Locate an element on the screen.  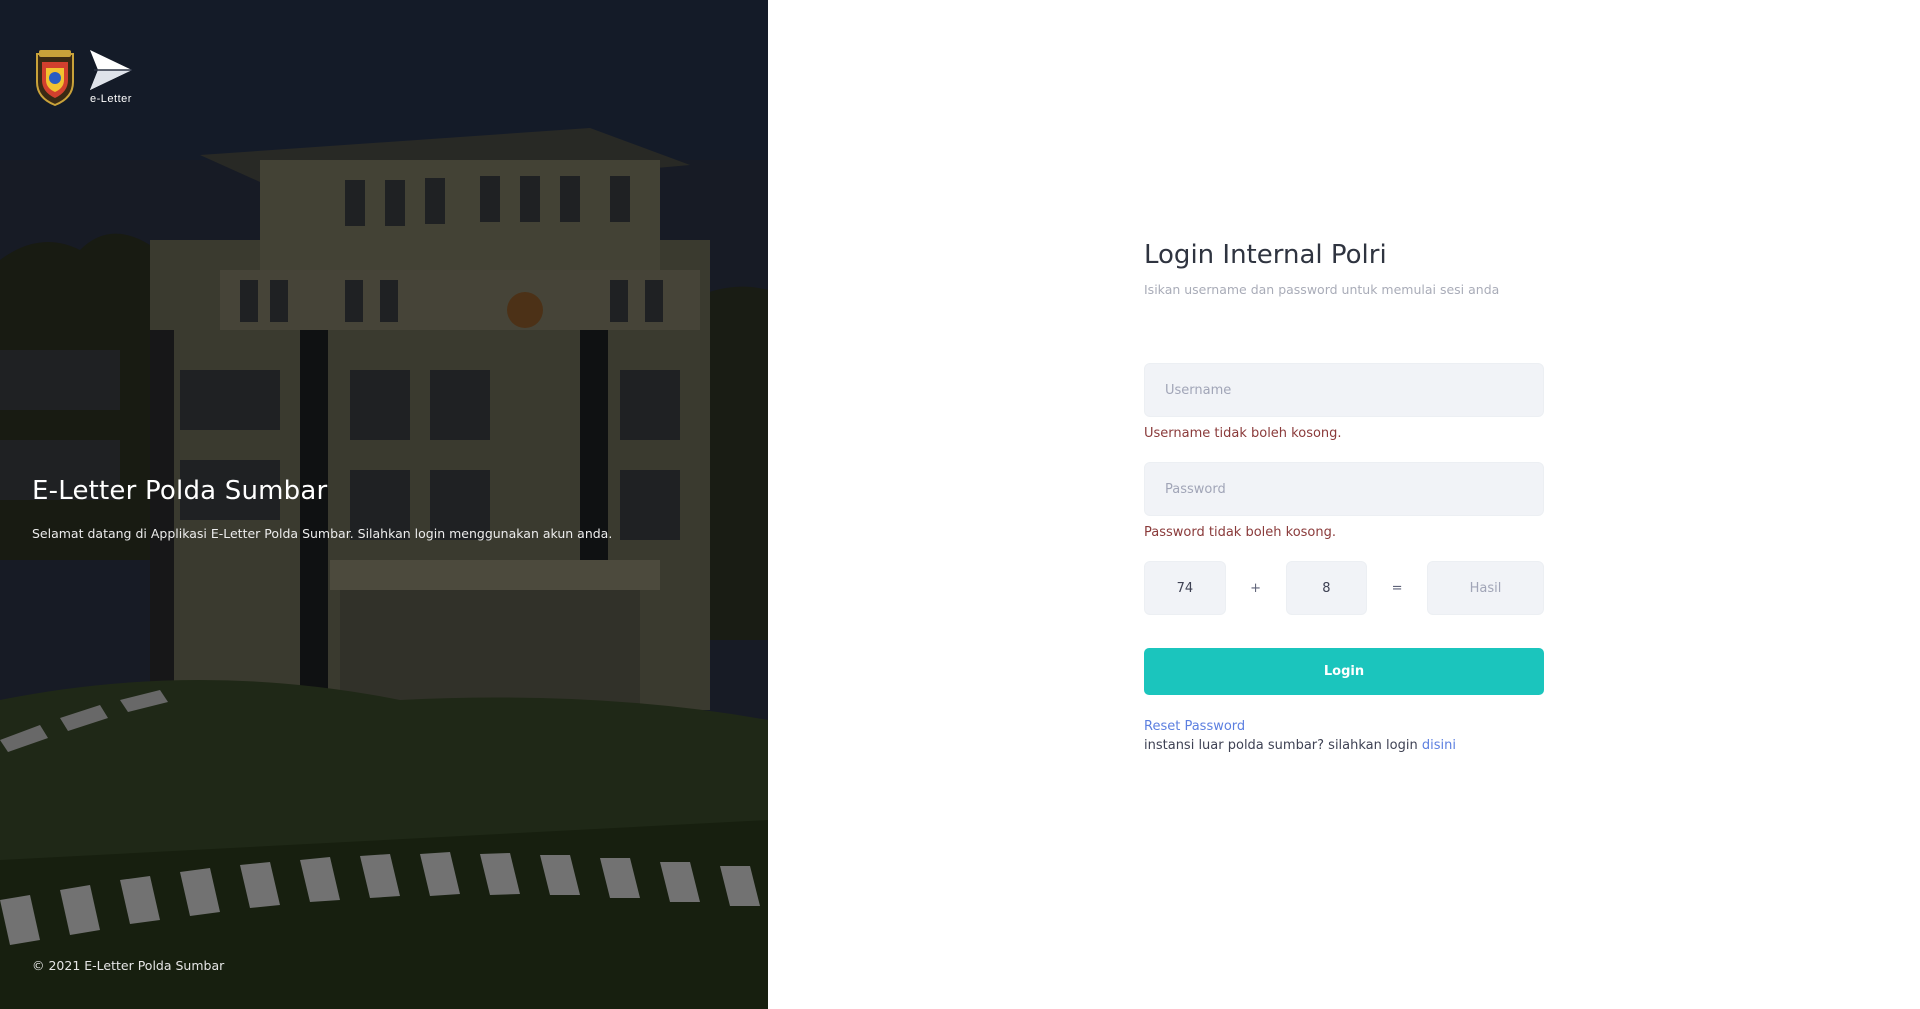
captcha-operand-b: 8 is located at coordinates (1326, 588).